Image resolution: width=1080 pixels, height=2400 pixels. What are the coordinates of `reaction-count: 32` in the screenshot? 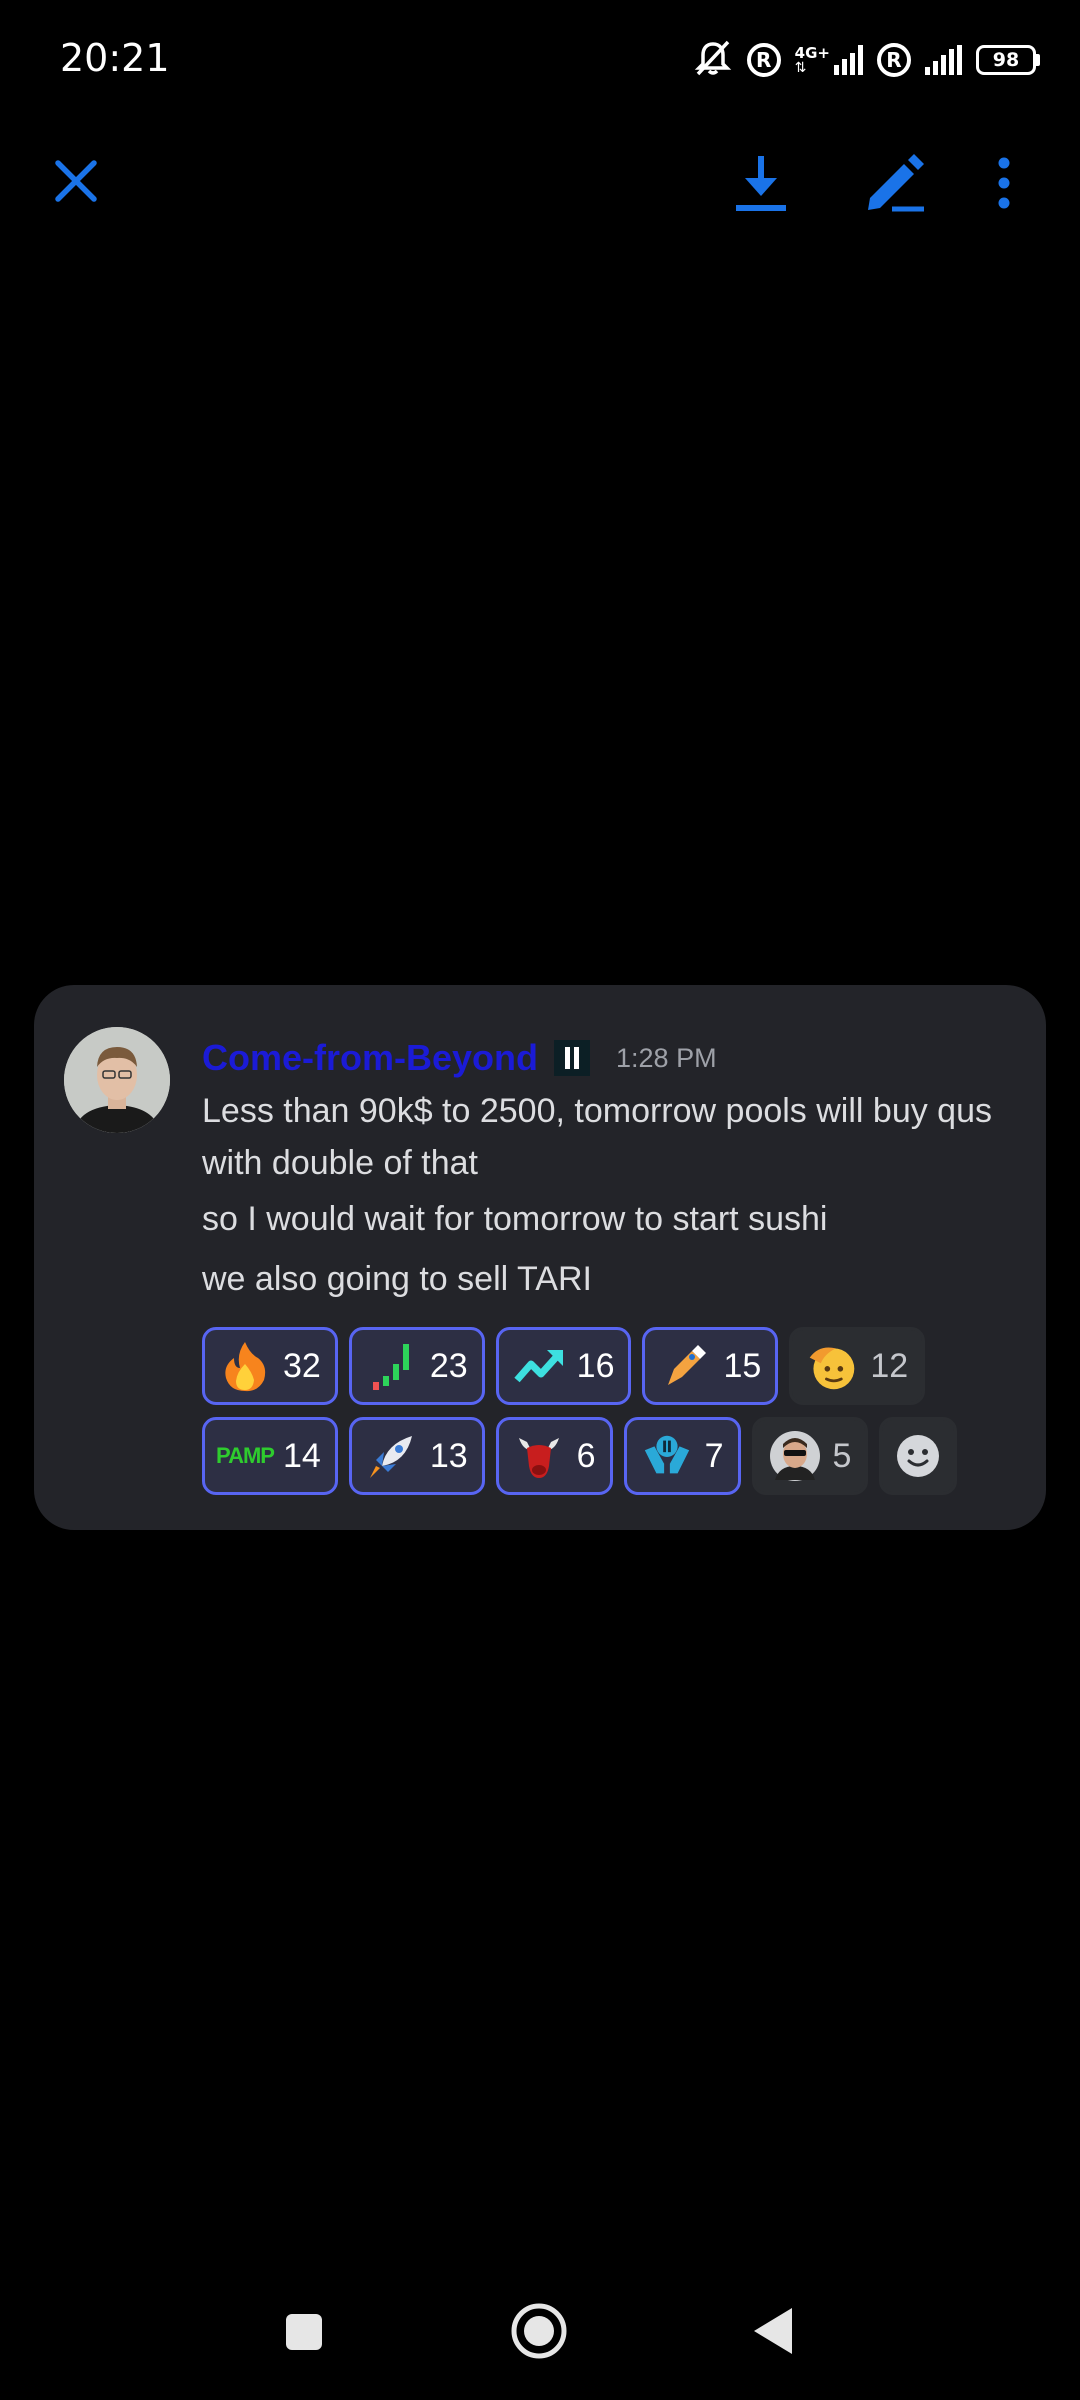 It's located at (302, 1365).